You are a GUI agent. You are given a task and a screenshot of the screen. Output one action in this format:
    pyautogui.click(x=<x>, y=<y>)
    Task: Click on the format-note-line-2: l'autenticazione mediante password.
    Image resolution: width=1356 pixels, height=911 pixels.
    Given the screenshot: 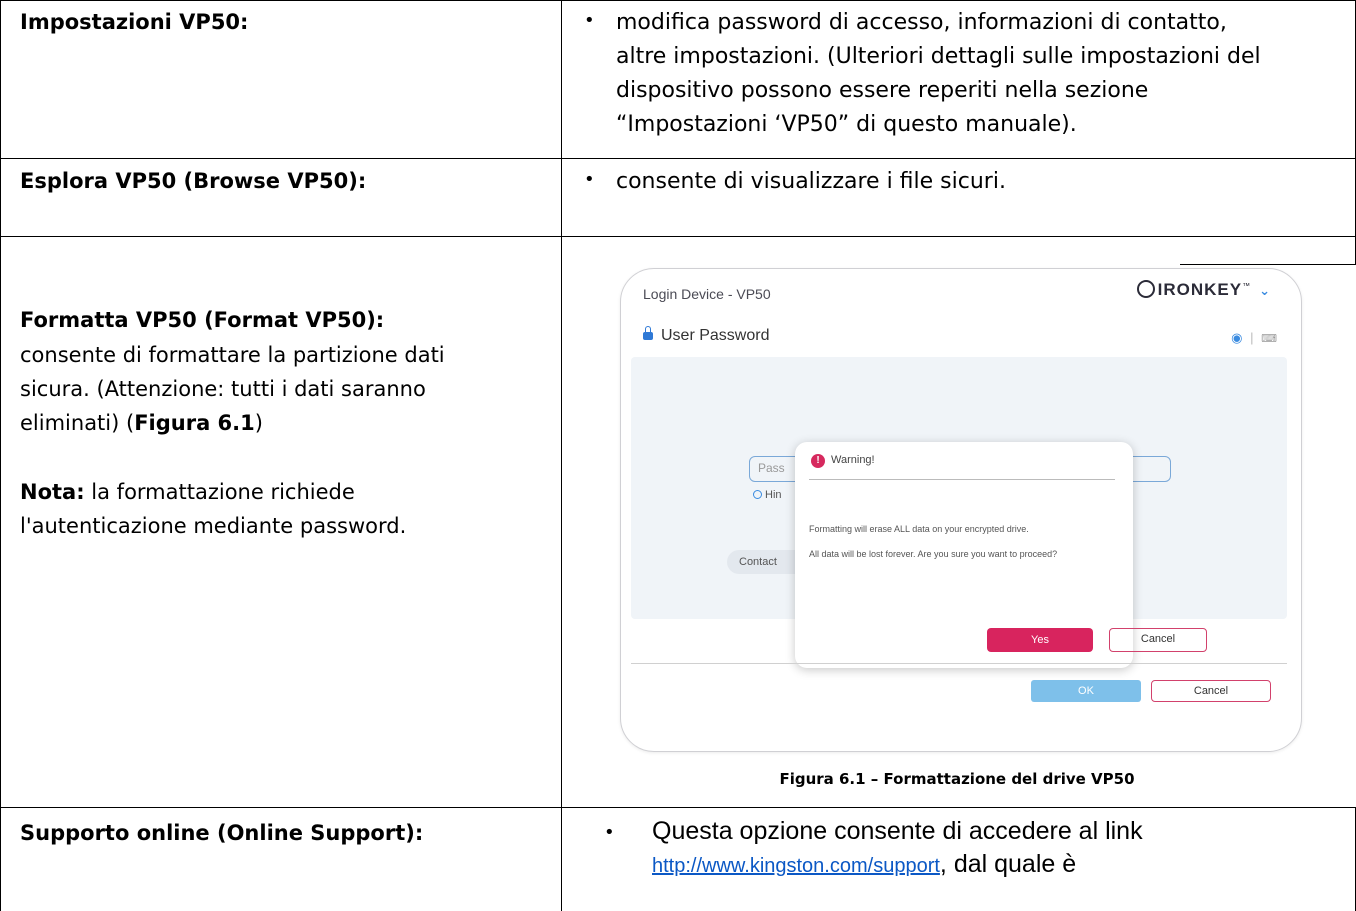 What is the action you would take?
    pyautogui.click(x=213, y=526)
    